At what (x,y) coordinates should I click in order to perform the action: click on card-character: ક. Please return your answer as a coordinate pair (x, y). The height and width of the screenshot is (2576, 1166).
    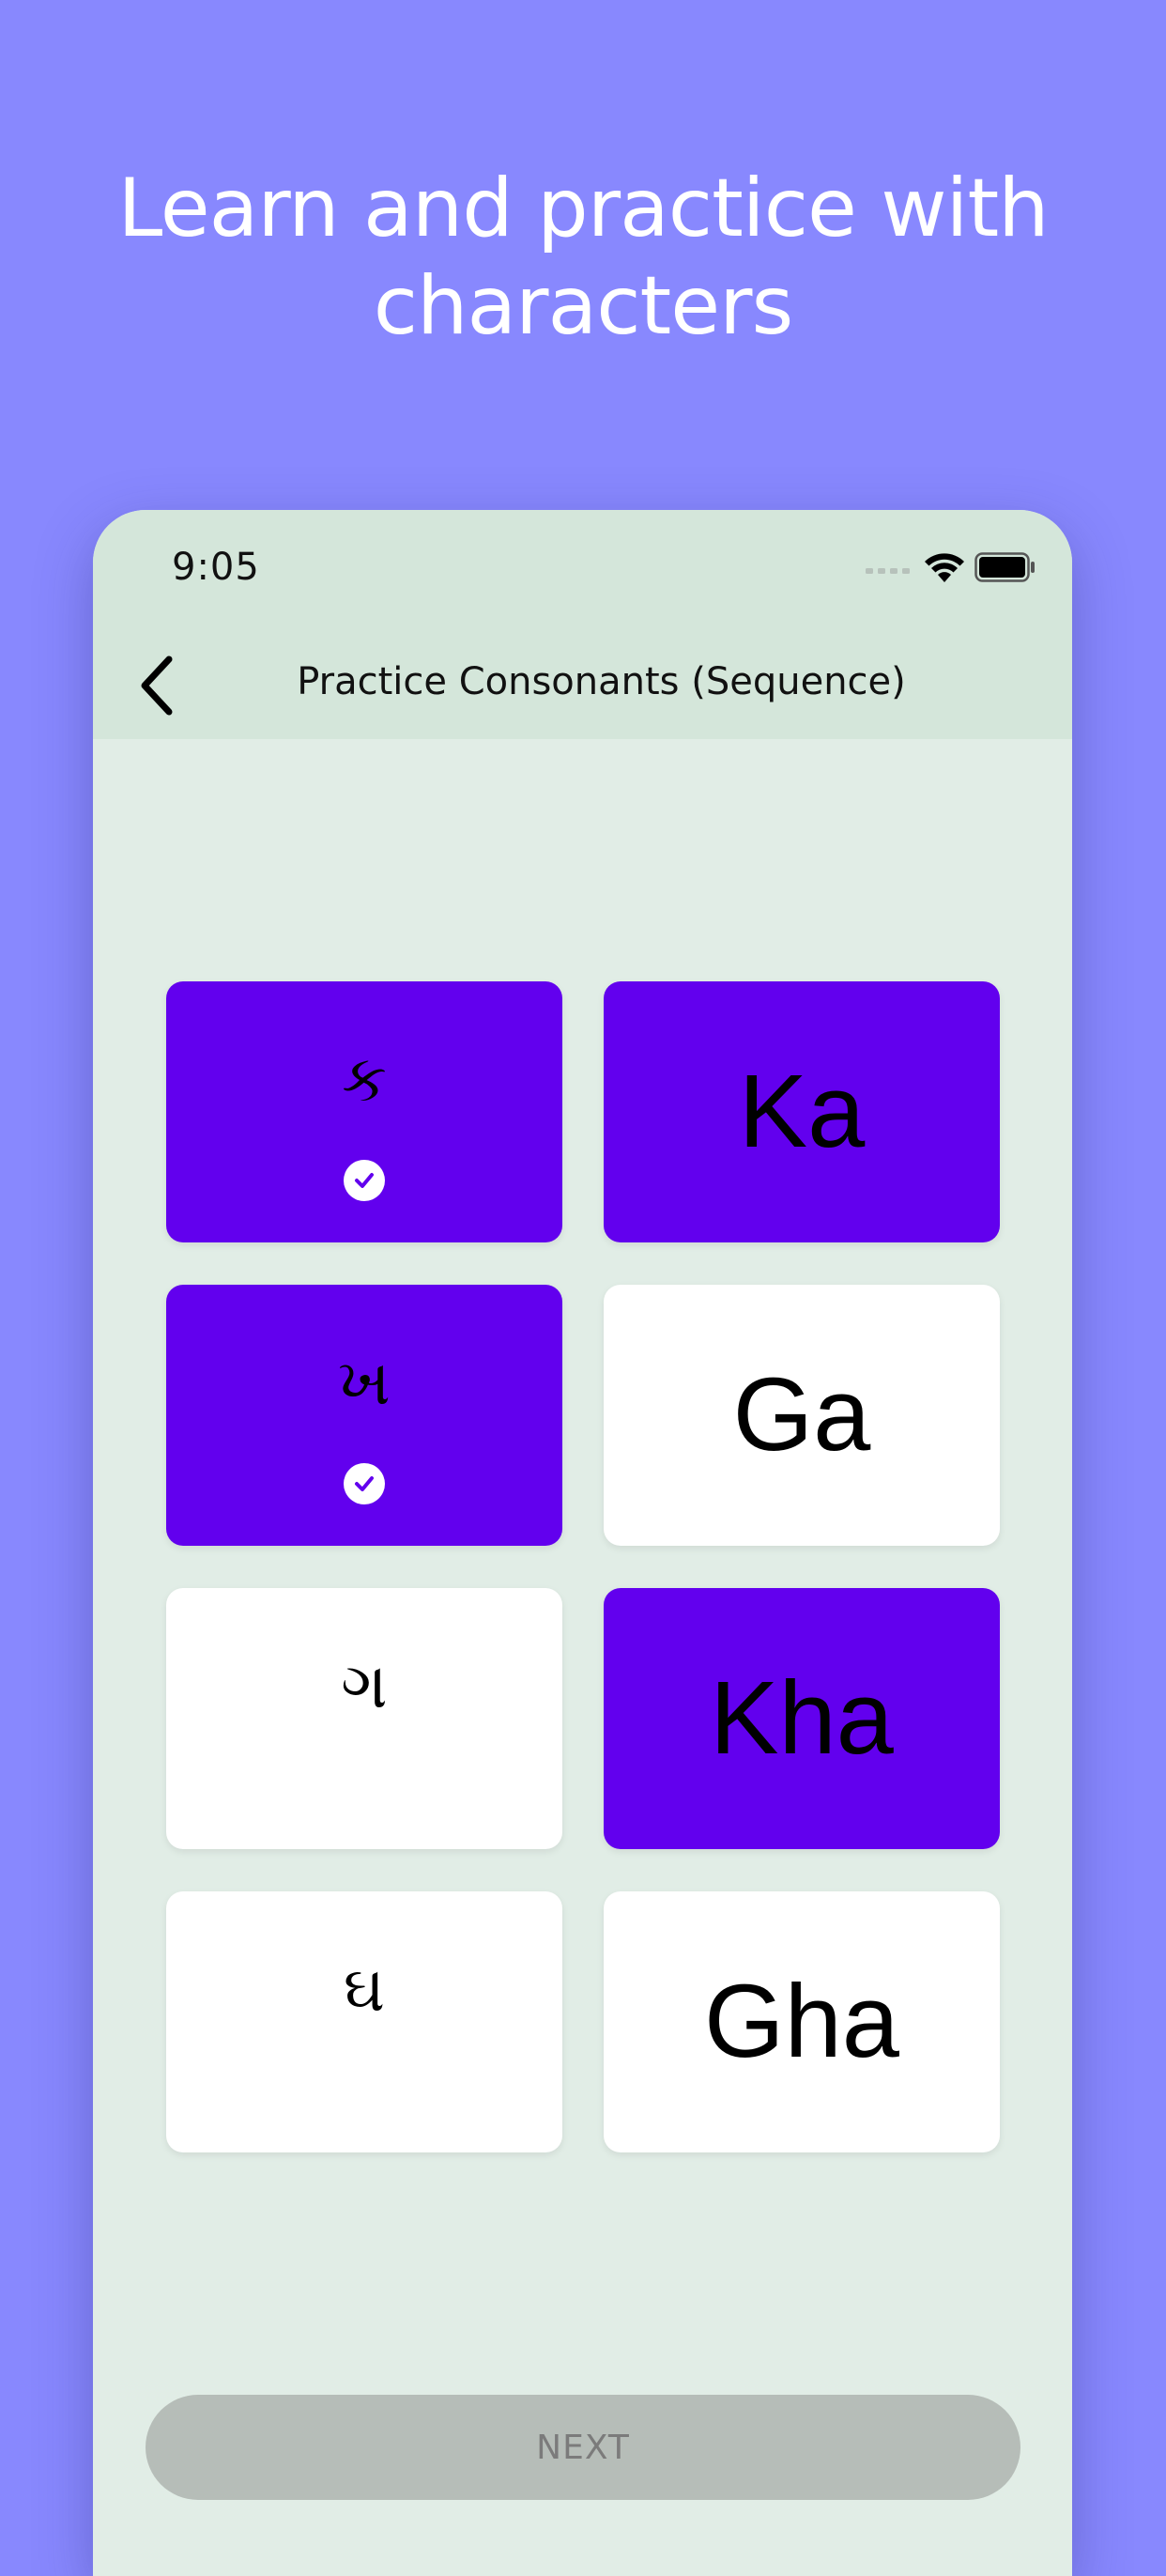
    Looking at the image, I should click on (364, 1079).